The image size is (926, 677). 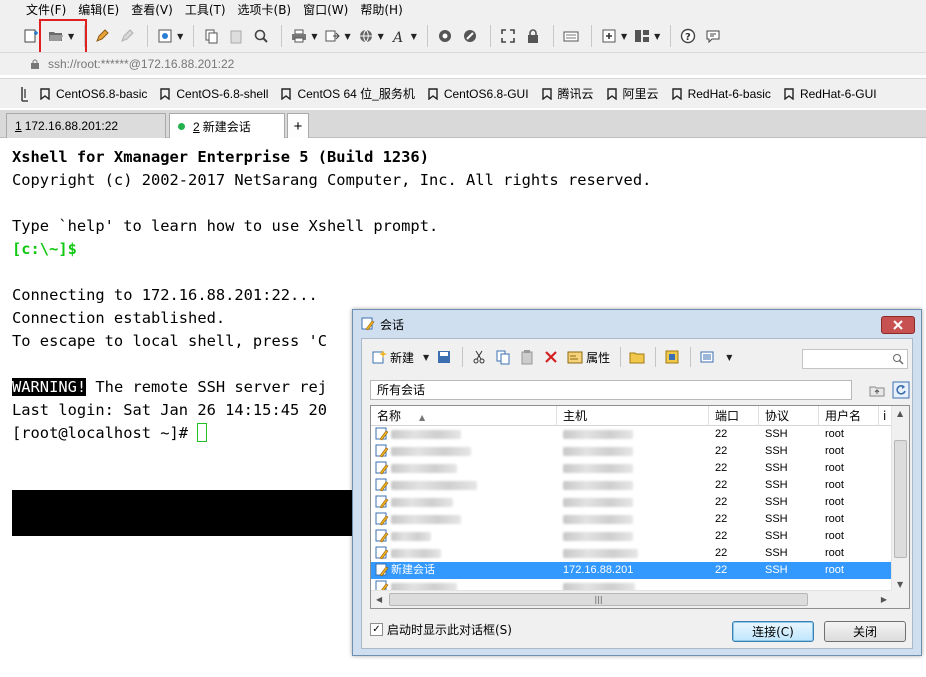 What do you see at coordinates (672, 357) in the screenshot?
I see `import-icon` at bounding box center [672, 357].